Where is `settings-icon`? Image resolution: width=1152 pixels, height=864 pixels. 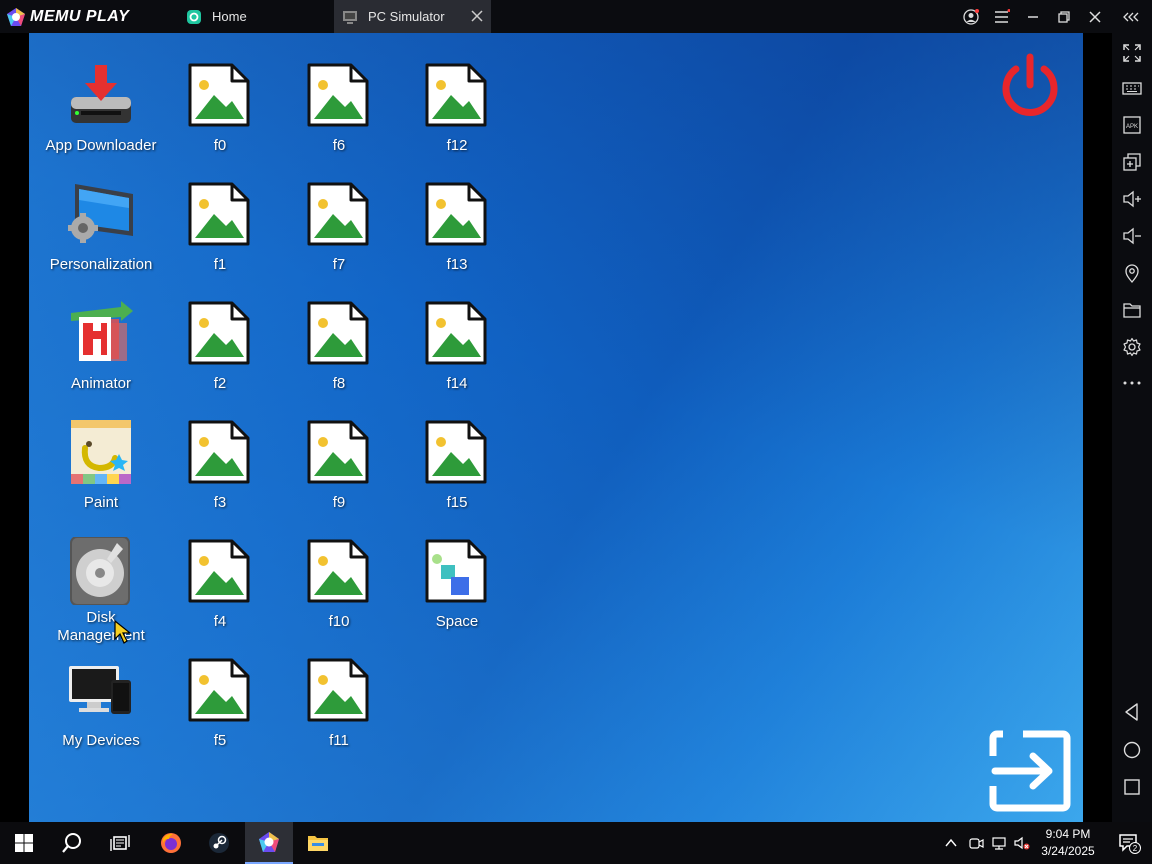 settings-icon is located at coordinates (1132, 347).